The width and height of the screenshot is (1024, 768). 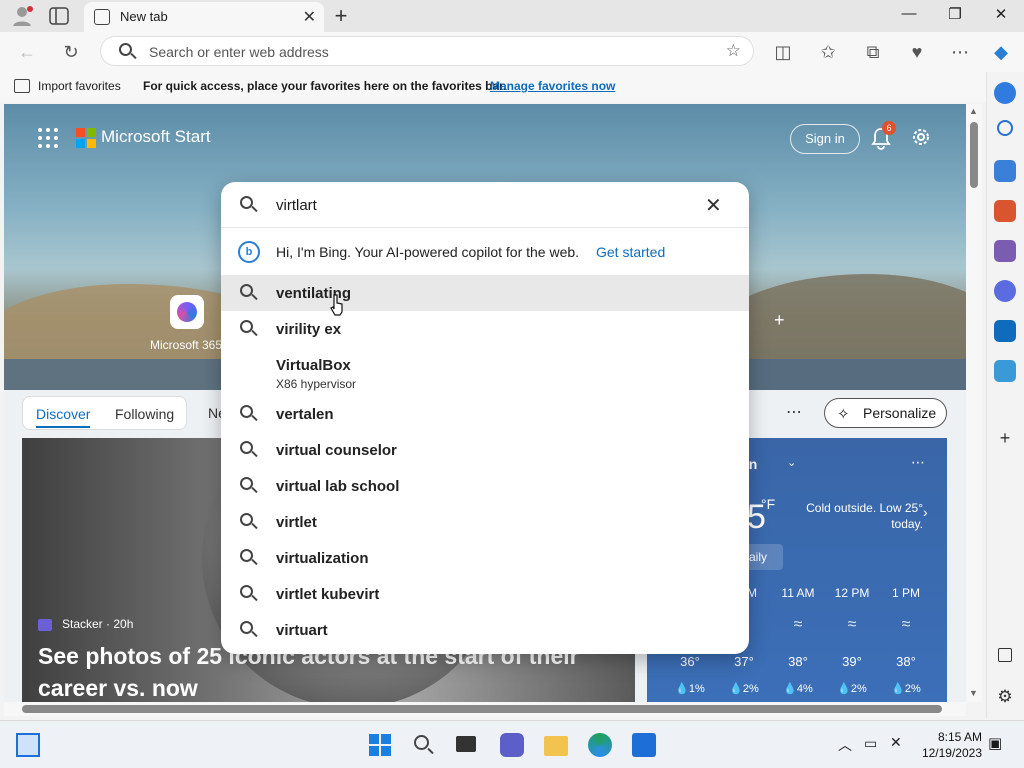 I want to click on weather-more-icon: ⋯, so click(x=918, y=462).